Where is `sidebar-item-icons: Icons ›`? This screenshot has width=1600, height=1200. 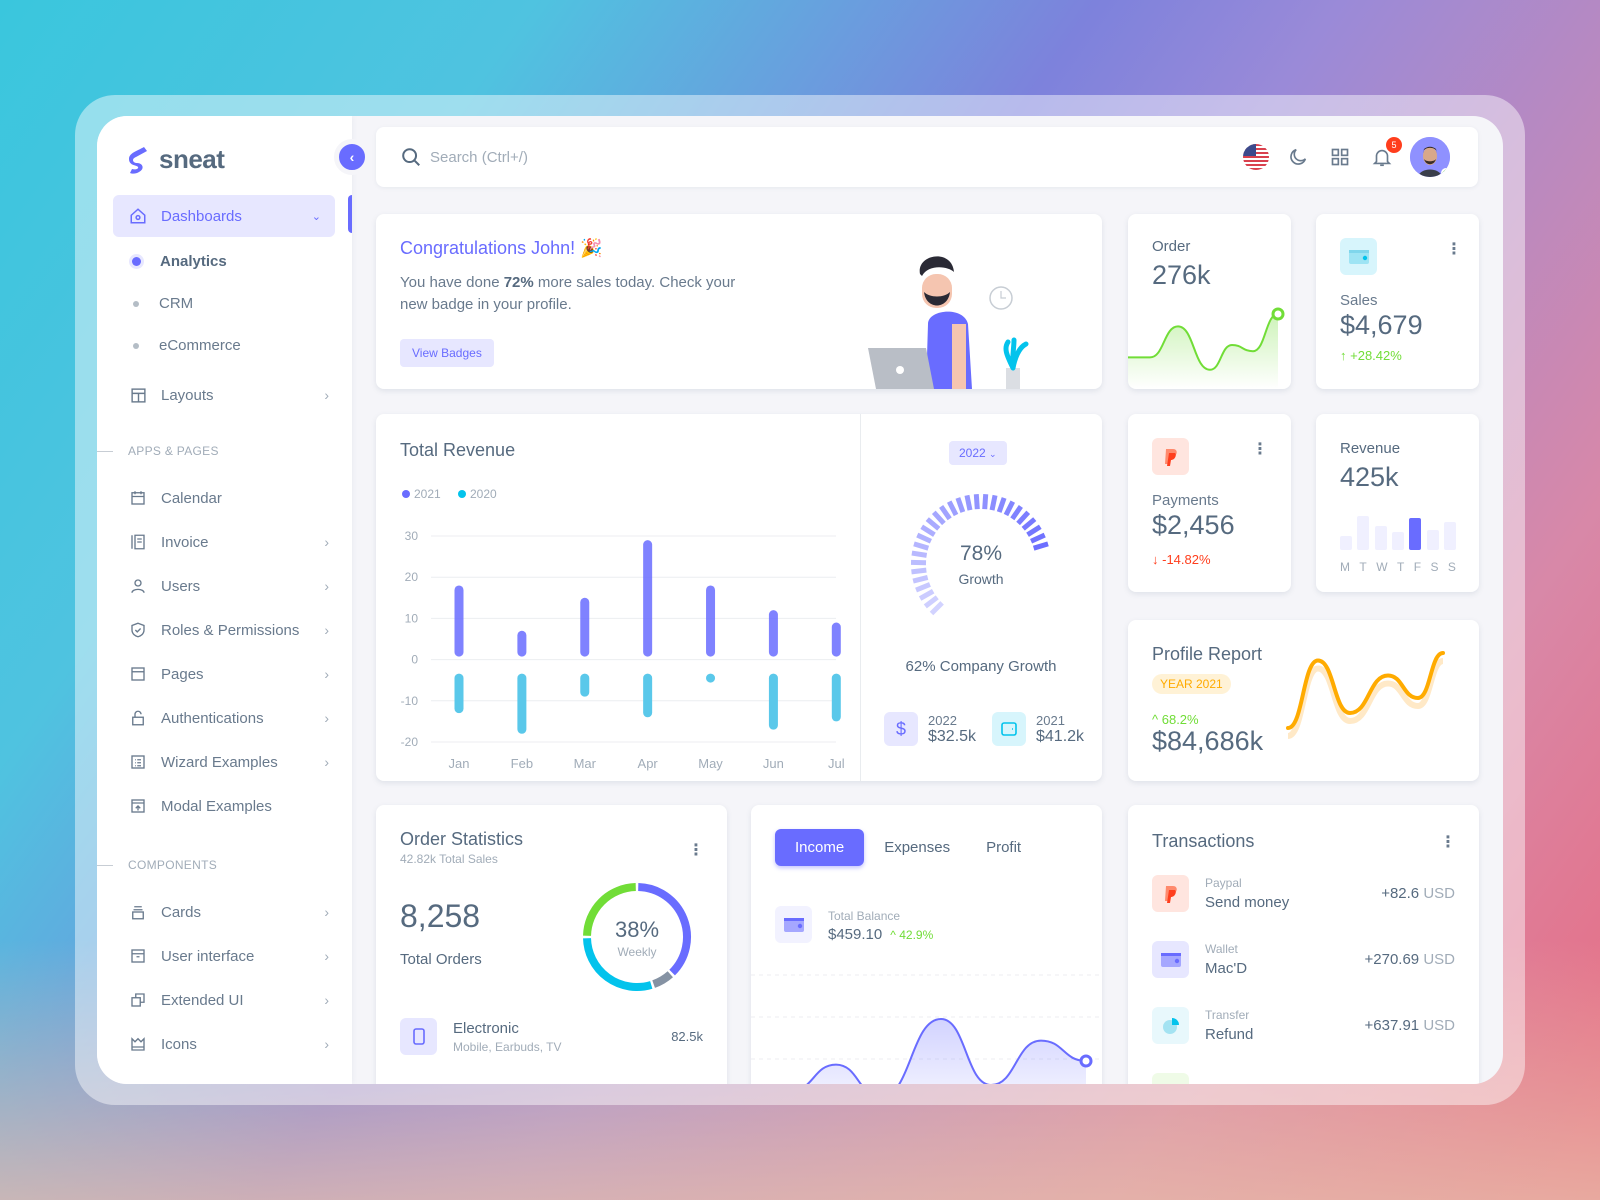
sidebar-item-icons: Icons › is located at coordinates (229, 1044).